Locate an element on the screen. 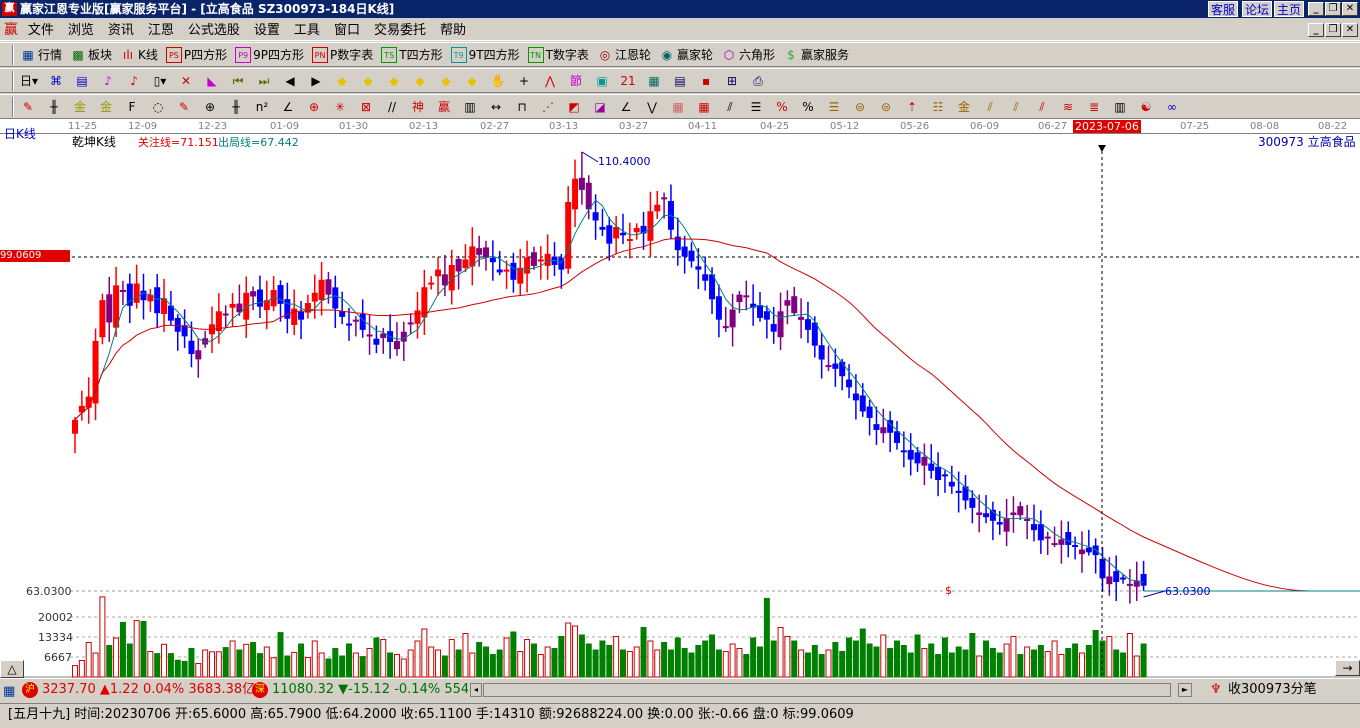  report-button: ▤ is located at coordinates (681, 81).